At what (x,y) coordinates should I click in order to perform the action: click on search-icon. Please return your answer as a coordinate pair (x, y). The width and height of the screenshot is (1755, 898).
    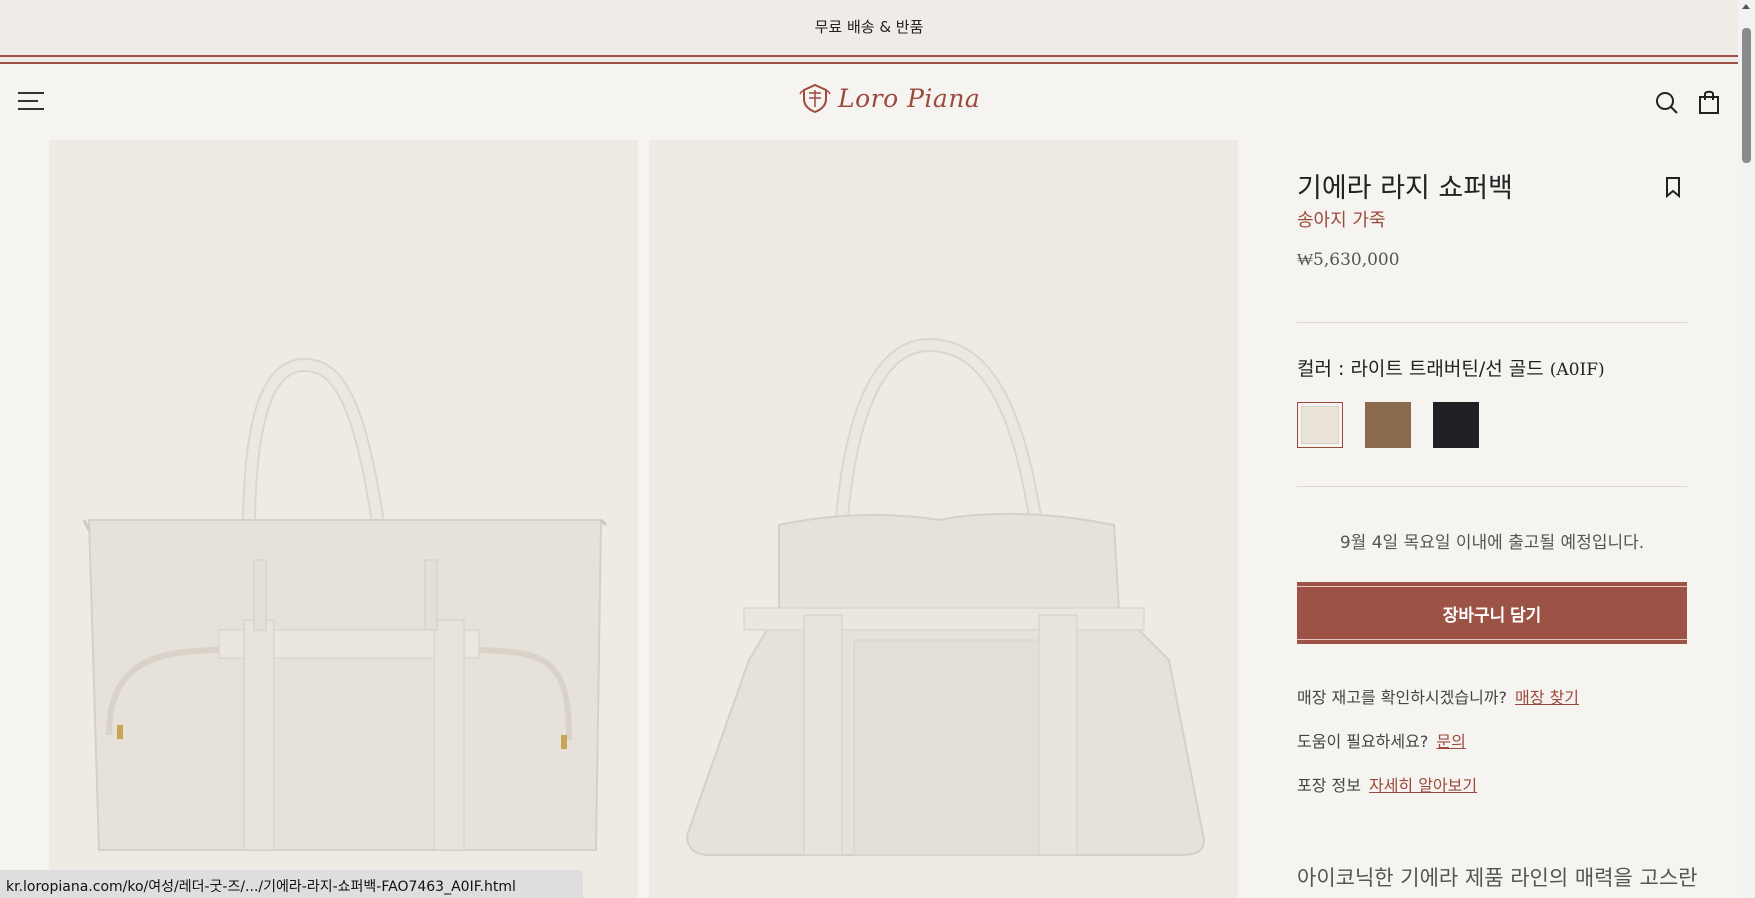
    Looking at the image, I should click on (1667, 103).